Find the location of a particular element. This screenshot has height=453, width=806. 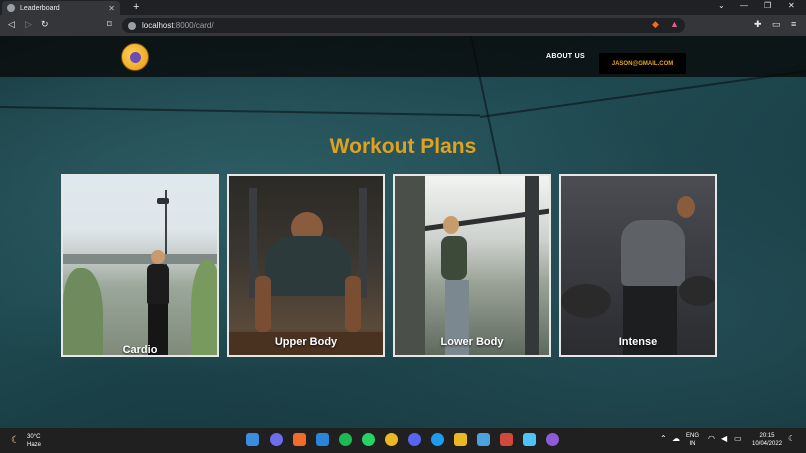

url-path: :8000/card/ is located at coordinates (193, 25).